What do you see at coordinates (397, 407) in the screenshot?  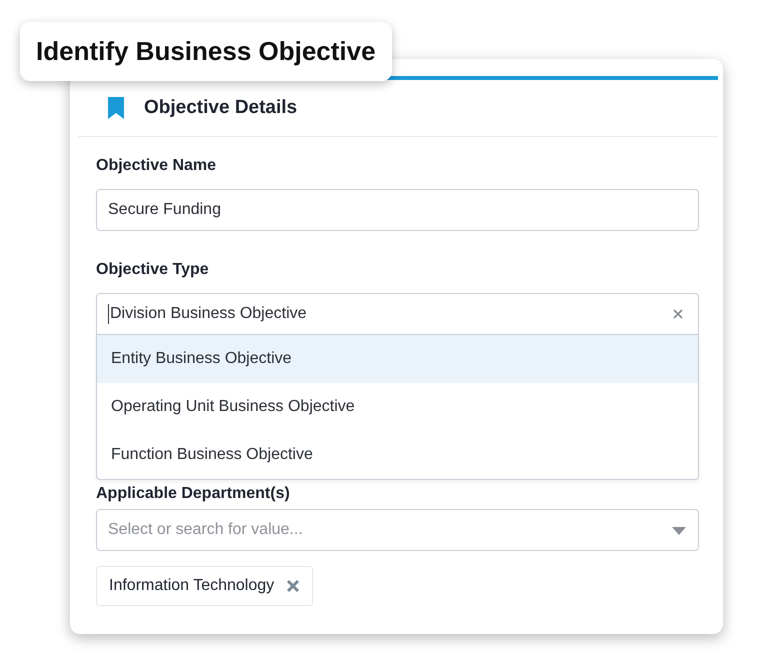 I see `dropdown-option: Operating Unit Business Objective` at bounding box center [397, 407].